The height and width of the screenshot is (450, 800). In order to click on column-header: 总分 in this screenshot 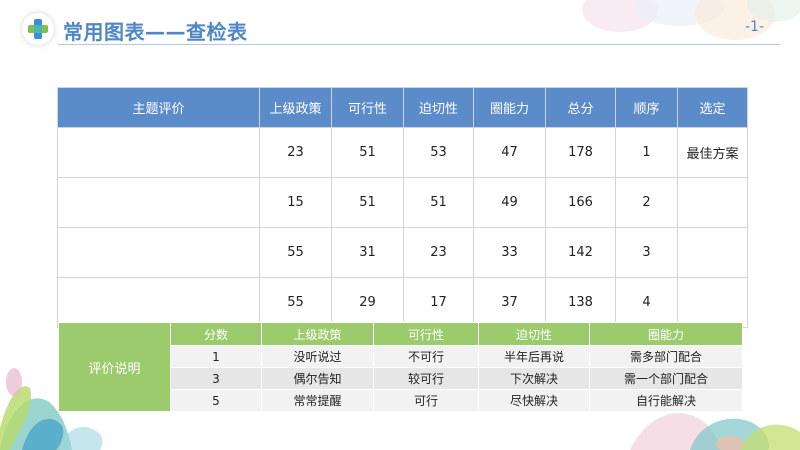, I will do `click(580, 107)`.